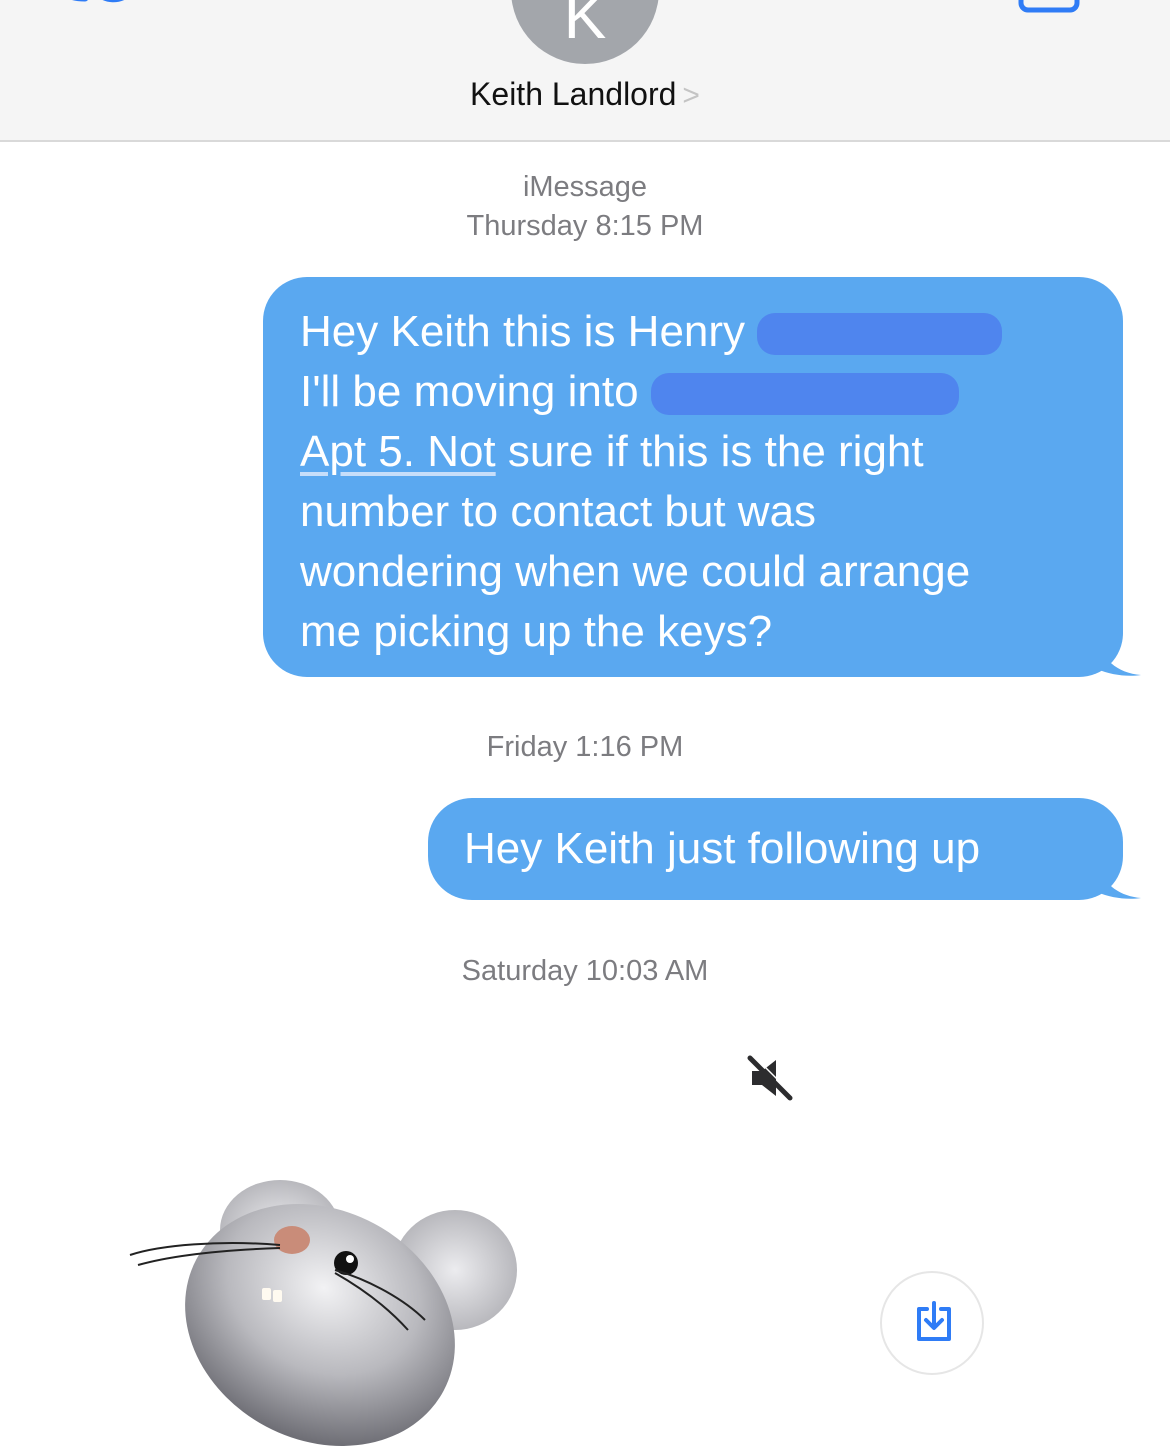  I want to click on message-line: Hey Keith this is Henry, so click(696, 332).